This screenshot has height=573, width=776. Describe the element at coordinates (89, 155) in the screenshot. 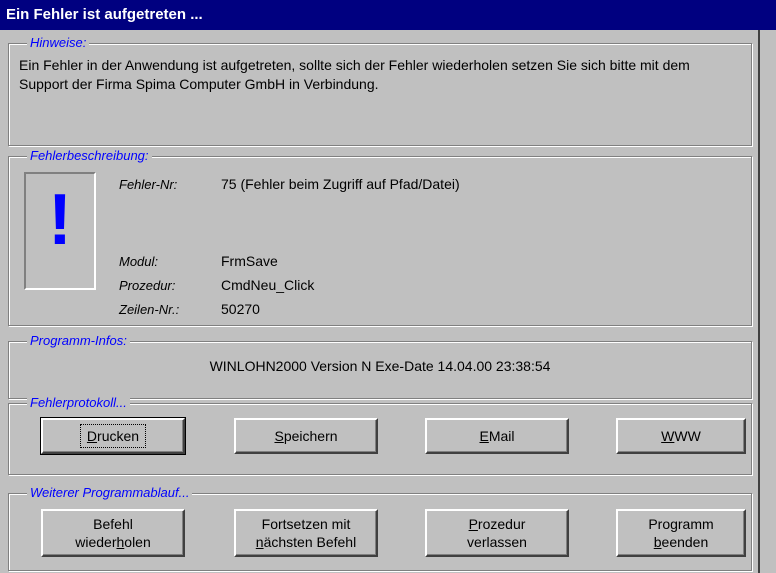

I see `fehlerbeschreibung-legend: Fehlerbeschreibung:` at that location.